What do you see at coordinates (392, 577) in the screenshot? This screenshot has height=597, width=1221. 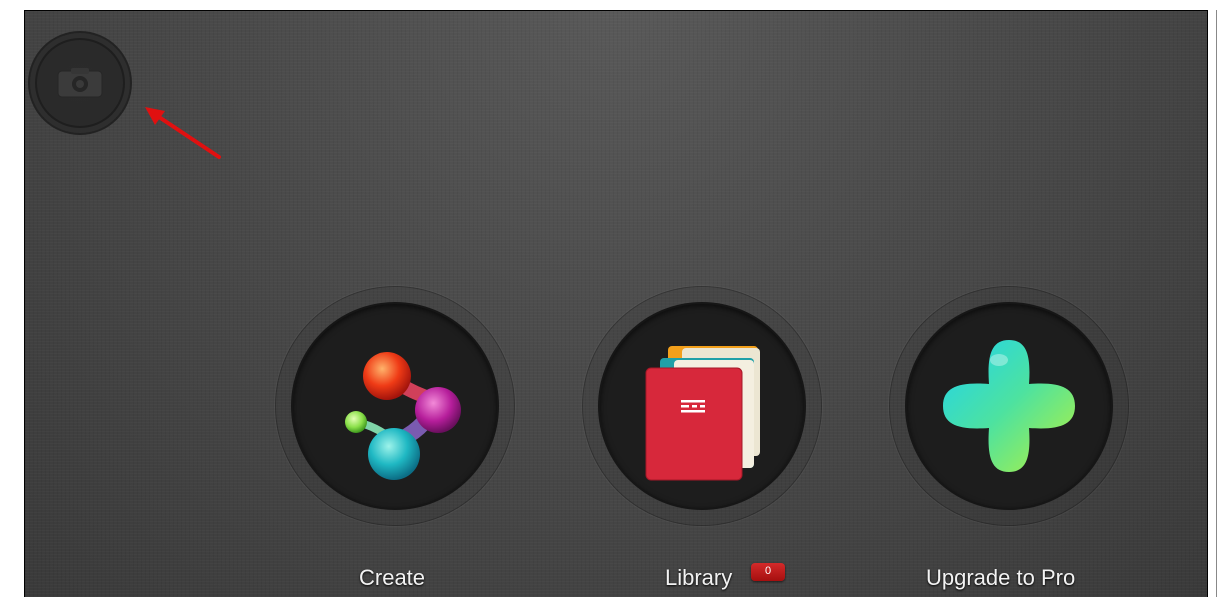 I see `create-label: Create` at bounding box center [392, 577].